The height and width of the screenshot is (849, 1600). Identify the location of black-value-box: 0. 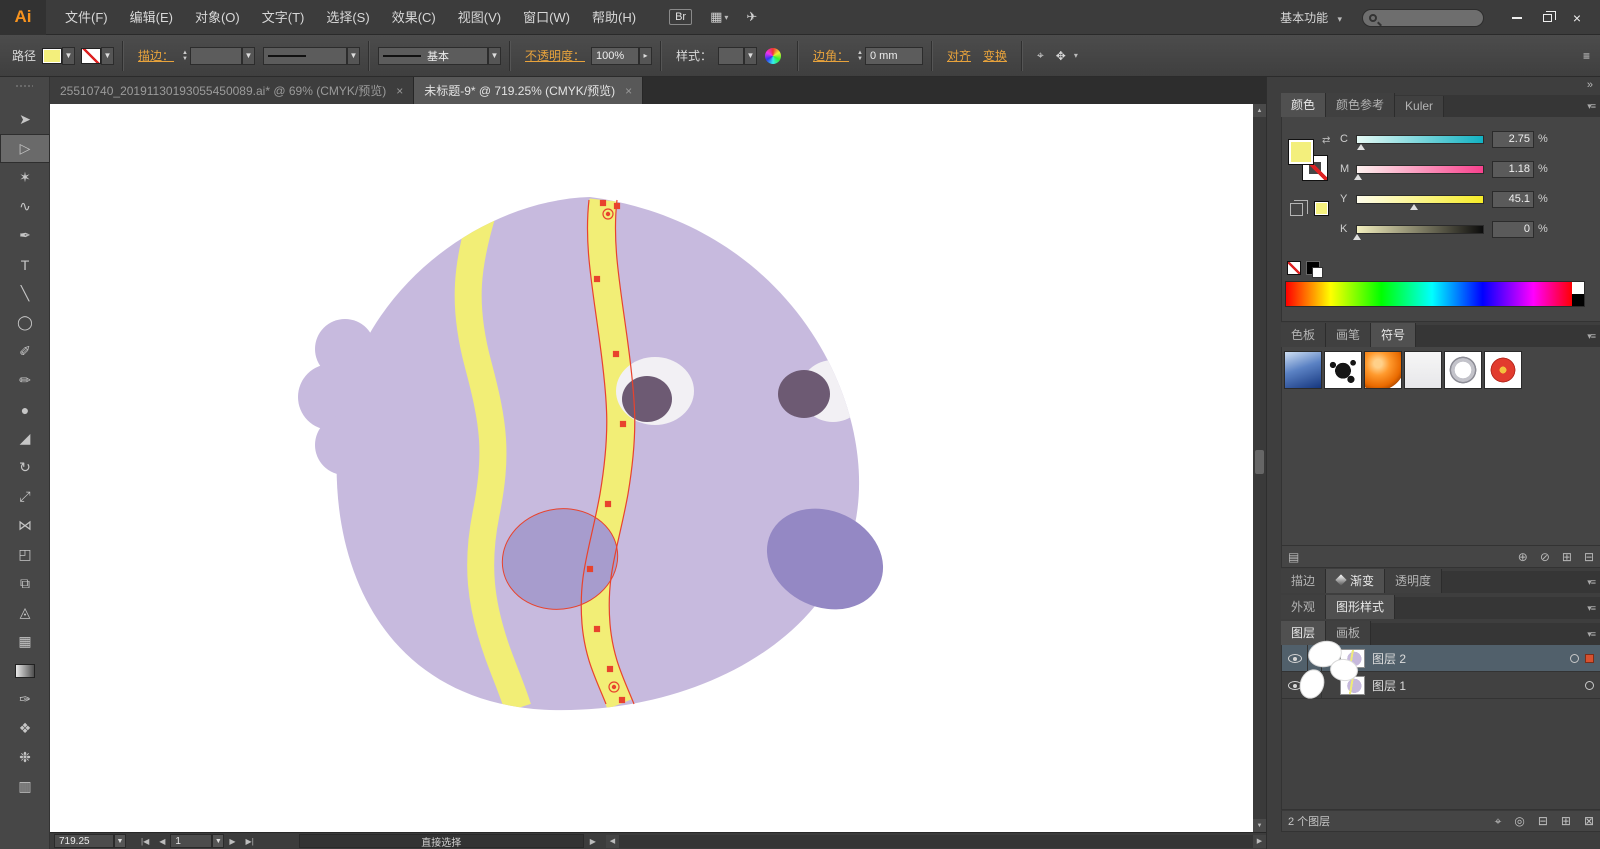
(1513, 229).